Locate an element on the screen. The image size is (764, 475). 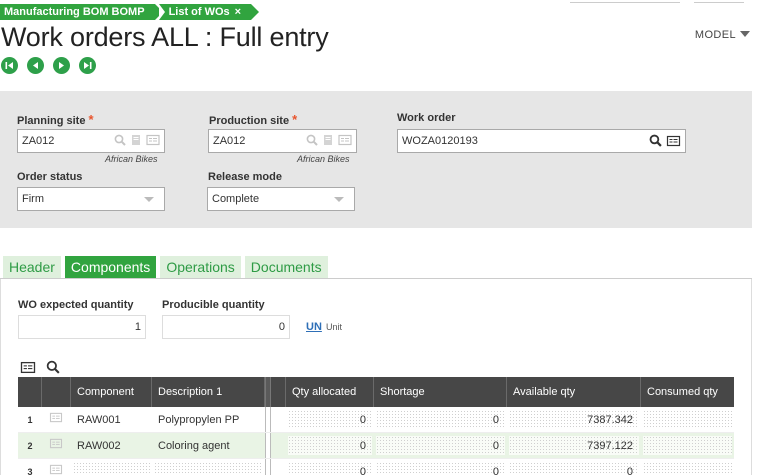
production-site-description: African Bikes is located at coordinates (323, 159).